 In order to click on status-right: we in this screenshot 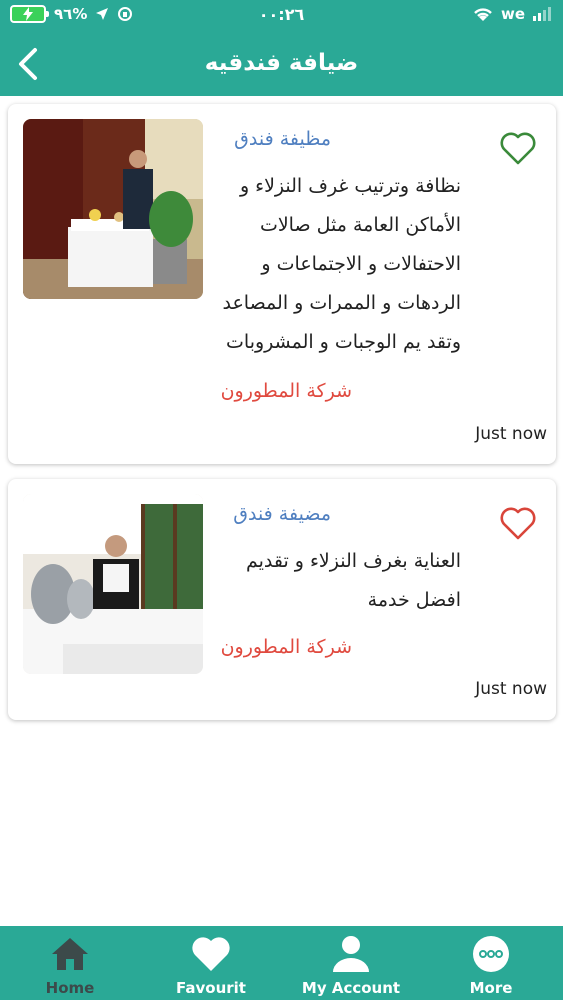, I will do `click(512, 14)`.